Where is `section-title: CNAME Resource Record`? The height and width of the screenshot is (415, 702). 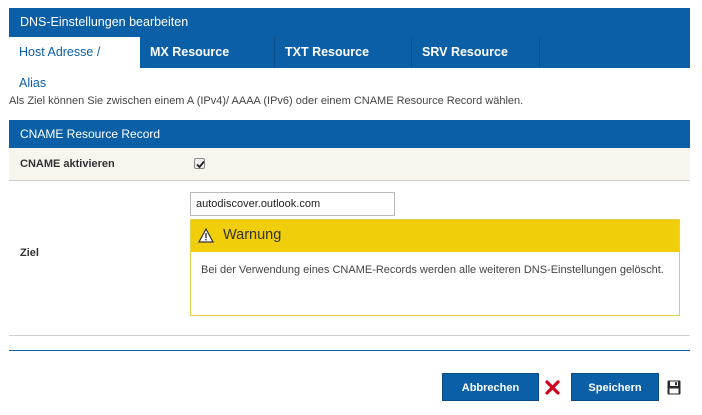 section-title: CNAME Resource Record is located at coordinates (349, 134).